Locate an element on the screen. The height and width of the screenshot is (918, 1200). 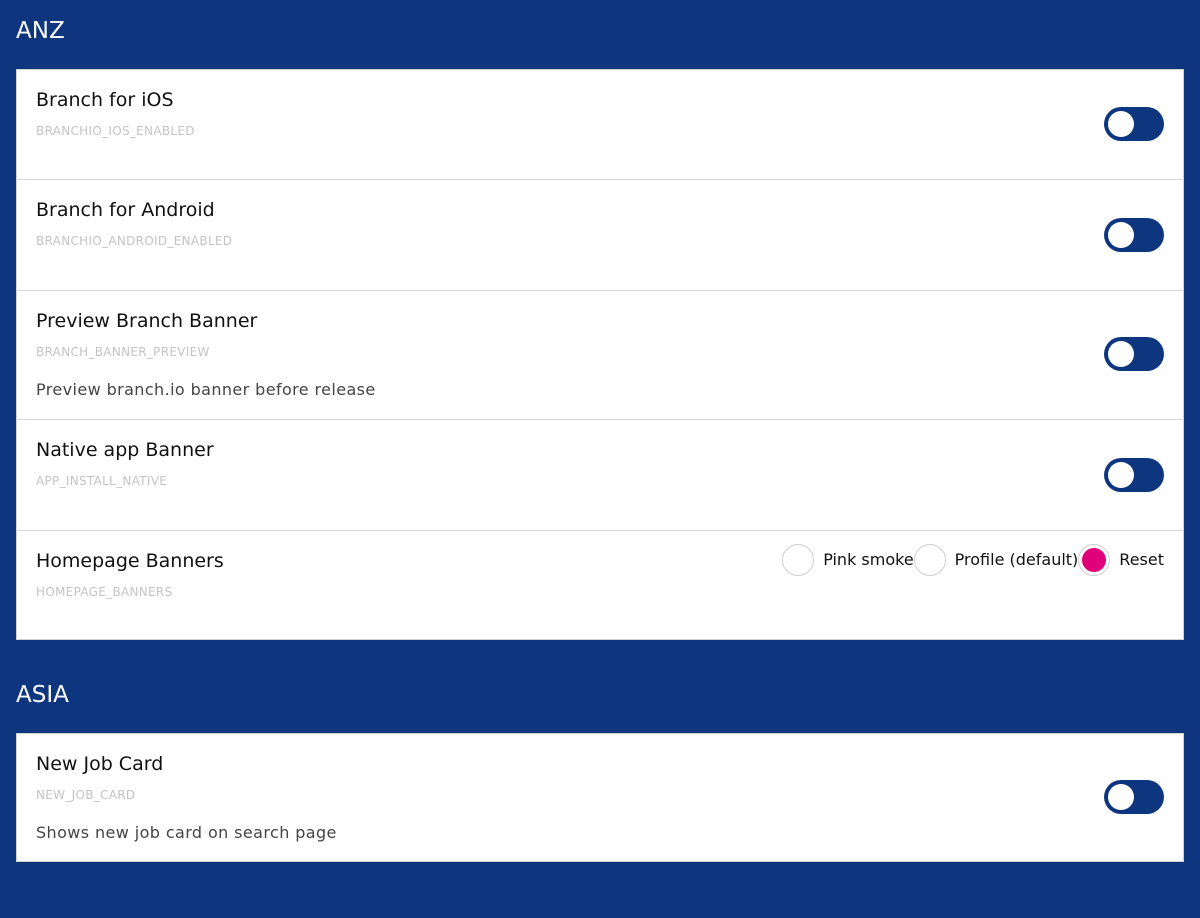
setting-description: Shows new job card on search page is located at coordinates (186, 832).